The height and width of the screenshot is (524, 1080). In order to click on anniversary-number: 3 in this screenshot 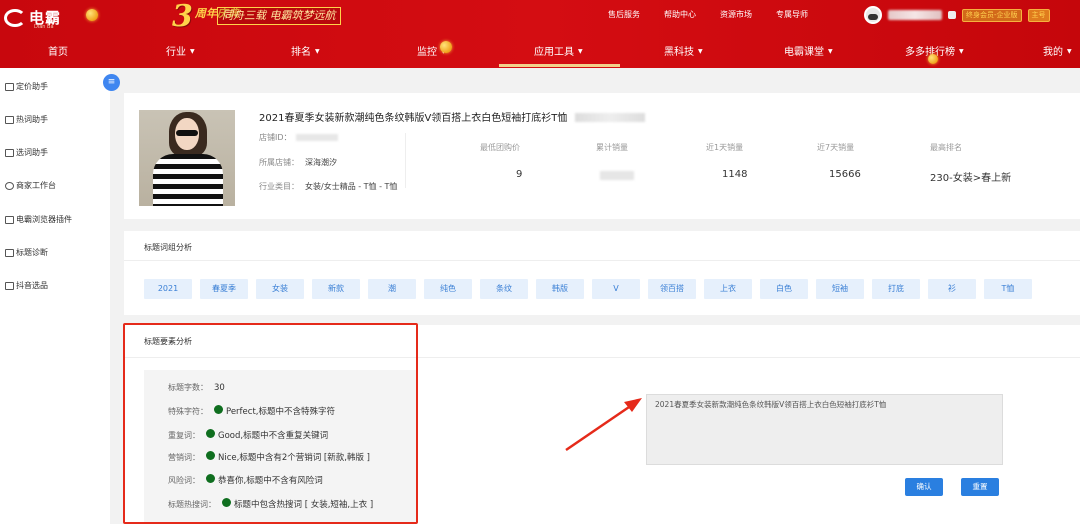, I will do `click(182, 17)`.